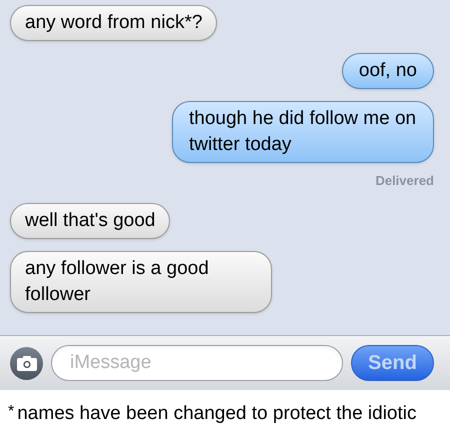 Image resolution: width=450 pixels, height=437 pixels. I want to click on delivered-status: Delivered, so click(404, 181).